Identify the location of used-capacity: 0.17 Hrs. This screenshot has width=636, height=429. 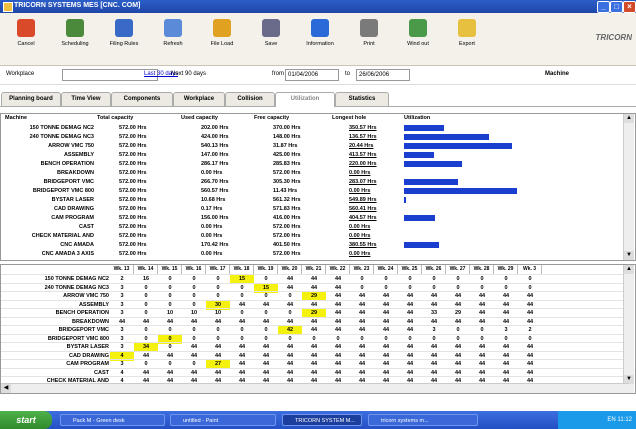
(212, 209).